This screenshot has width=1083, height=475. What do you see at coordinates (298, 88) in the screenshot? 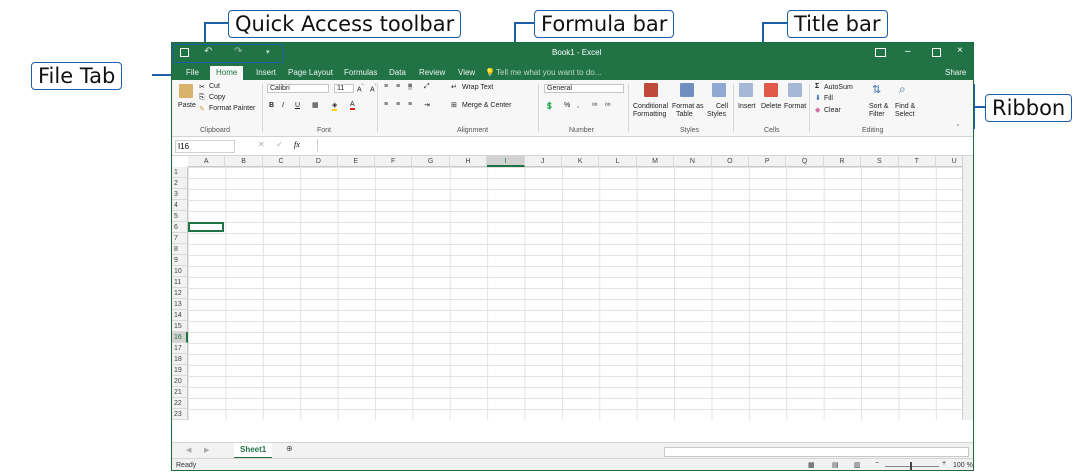
I see `font-name-select: Calibri` at bounding box center [298, 88].